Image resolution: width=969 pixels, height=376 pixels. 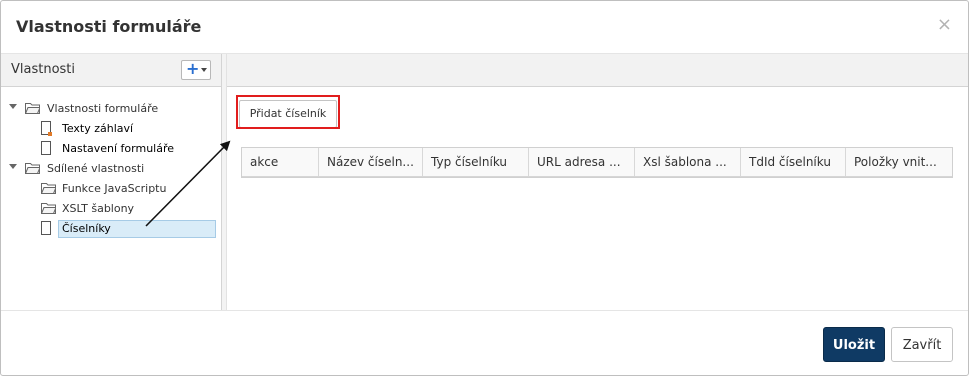 What do you see at coordinates (86, 228) in the screenshot?
I see `tree-node-label: Číselníky` at bounding box center [86, 228].